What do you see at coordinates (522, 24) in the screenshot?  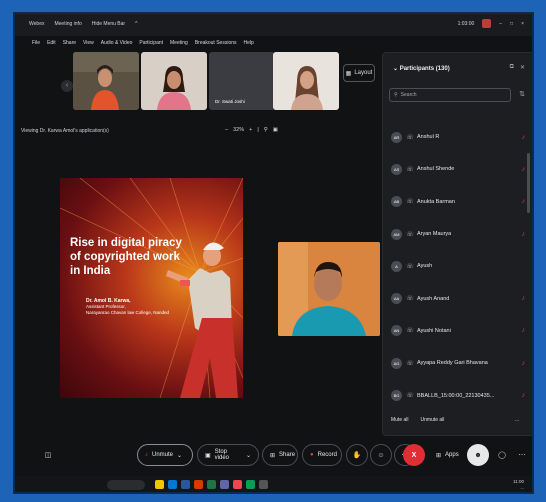 I see `close-button: ×` at bounding box center [522, 24].